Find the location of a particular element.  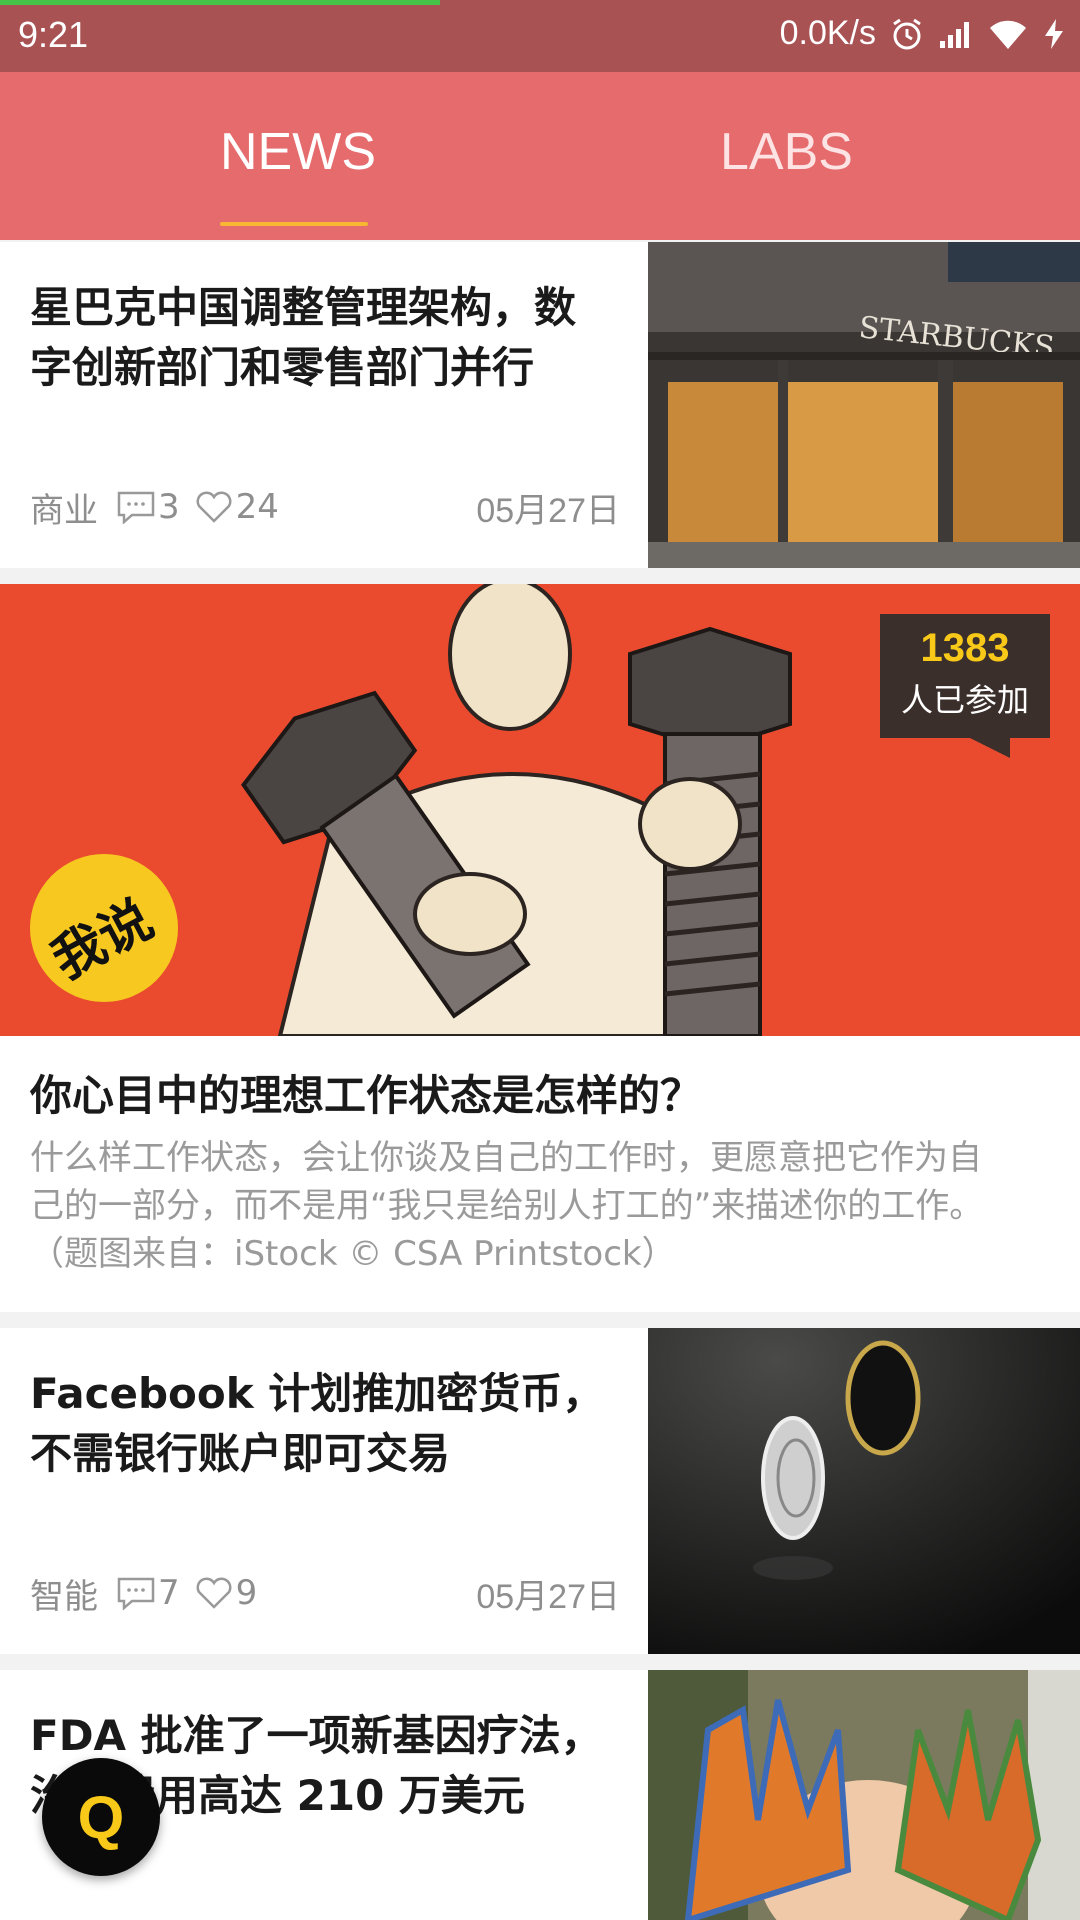

like-count: 24 is located at coordinates (236, 507).